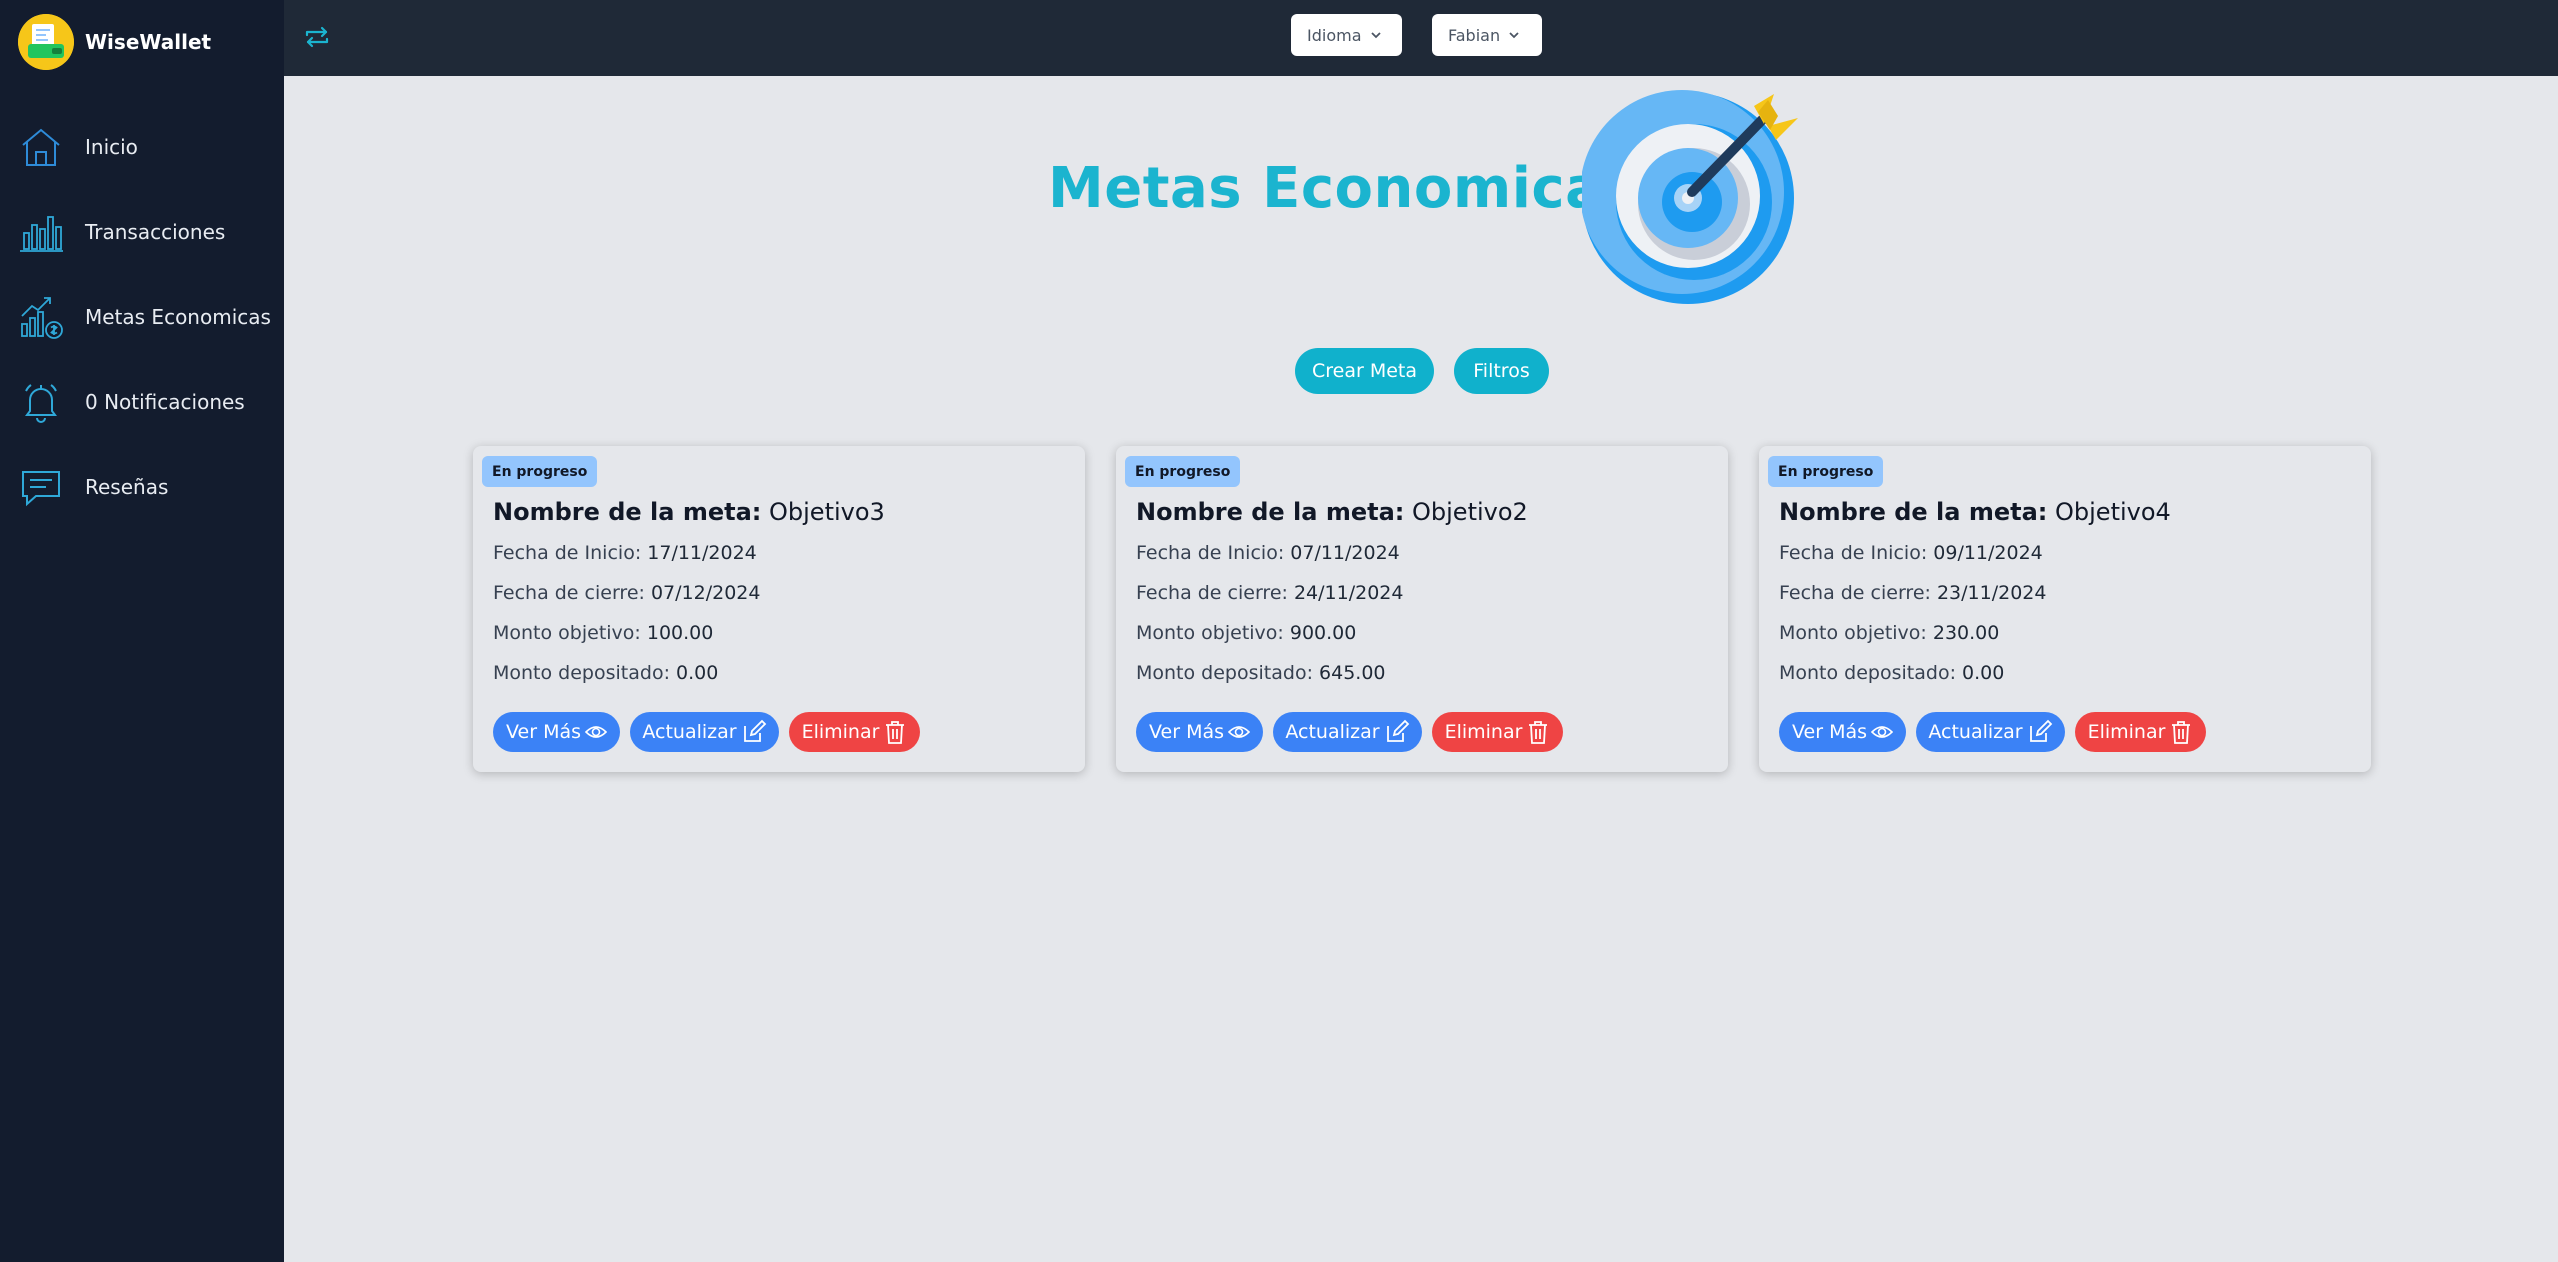 The width and height of the screenshot is (2558, 1262). I want to click on refresh-icon, so click(317, 37).